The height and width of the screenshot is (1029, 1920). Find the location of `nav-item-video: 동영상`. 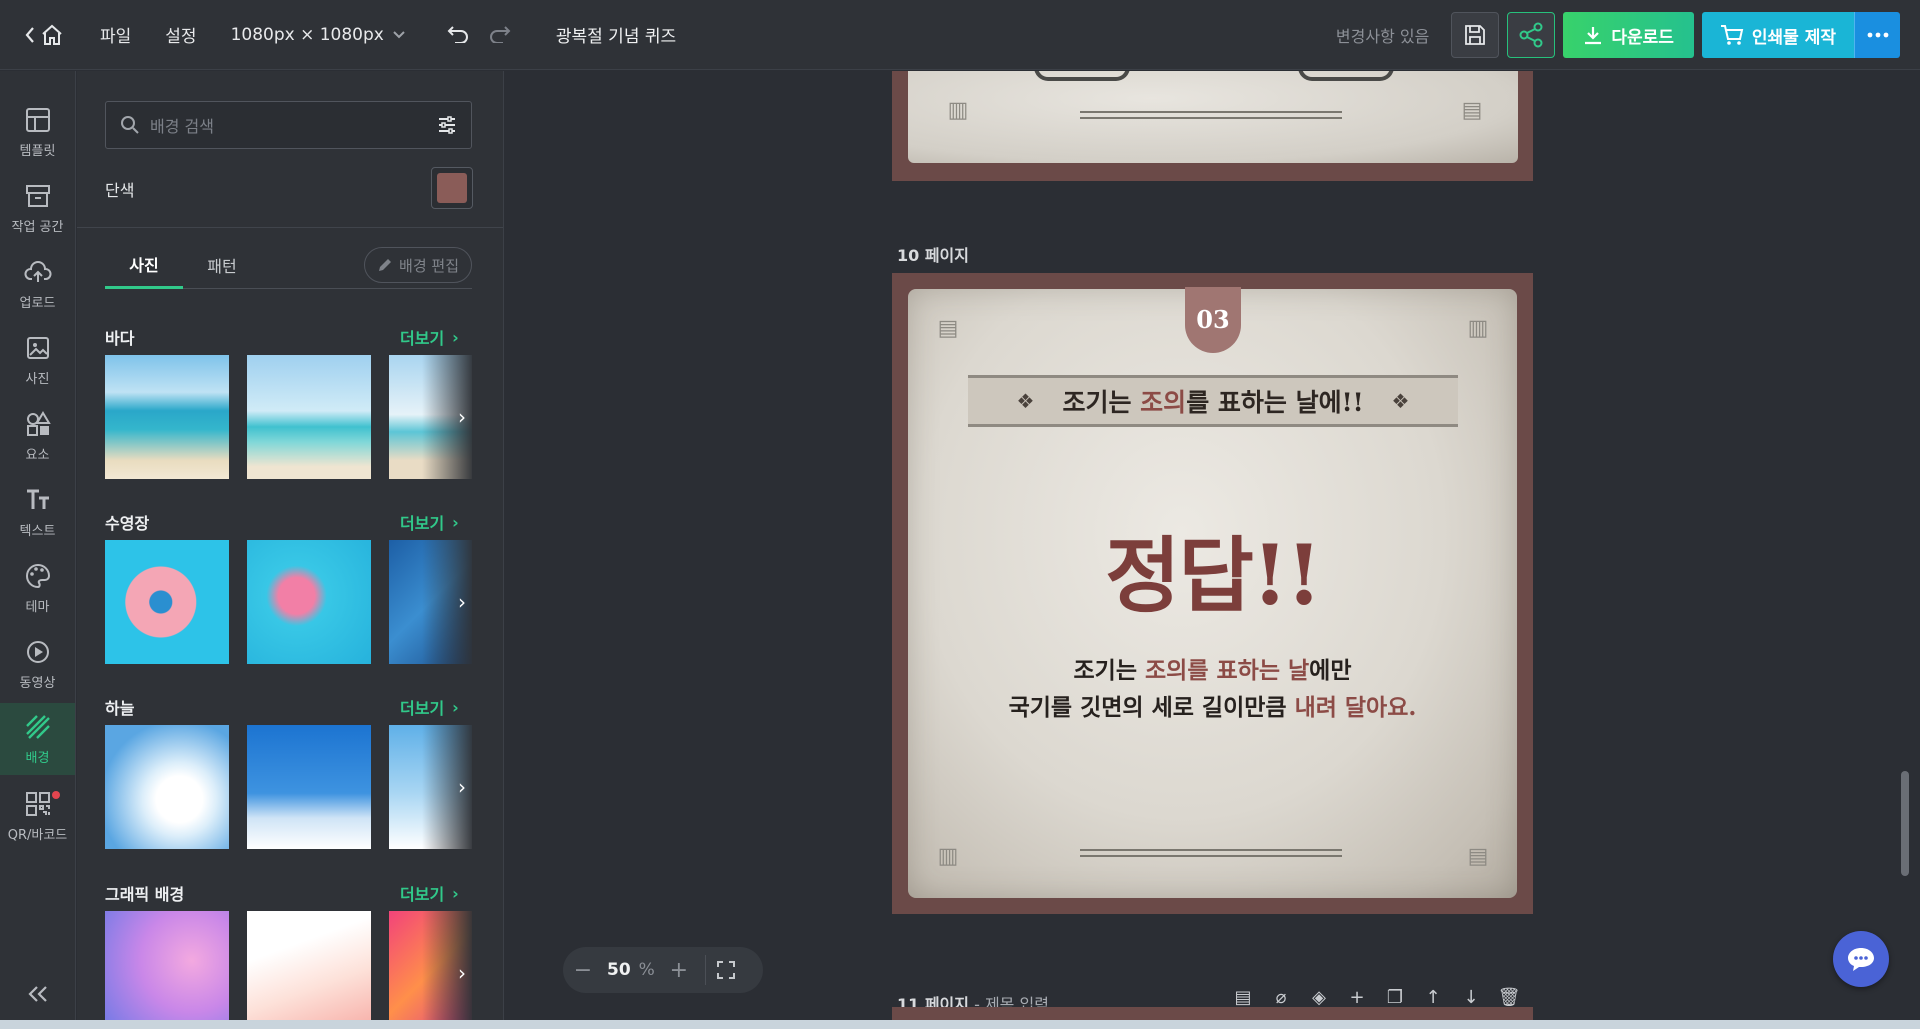

nav-item-video: 동영상 is located at coordinates (37, 664).